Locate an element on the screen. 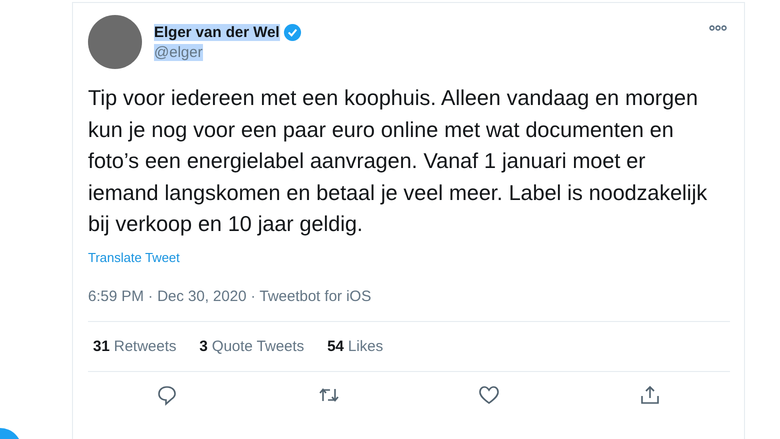 The image size is (780, 439). stat-link: 3 Quote Tweets is located at coordinates (251, 346).